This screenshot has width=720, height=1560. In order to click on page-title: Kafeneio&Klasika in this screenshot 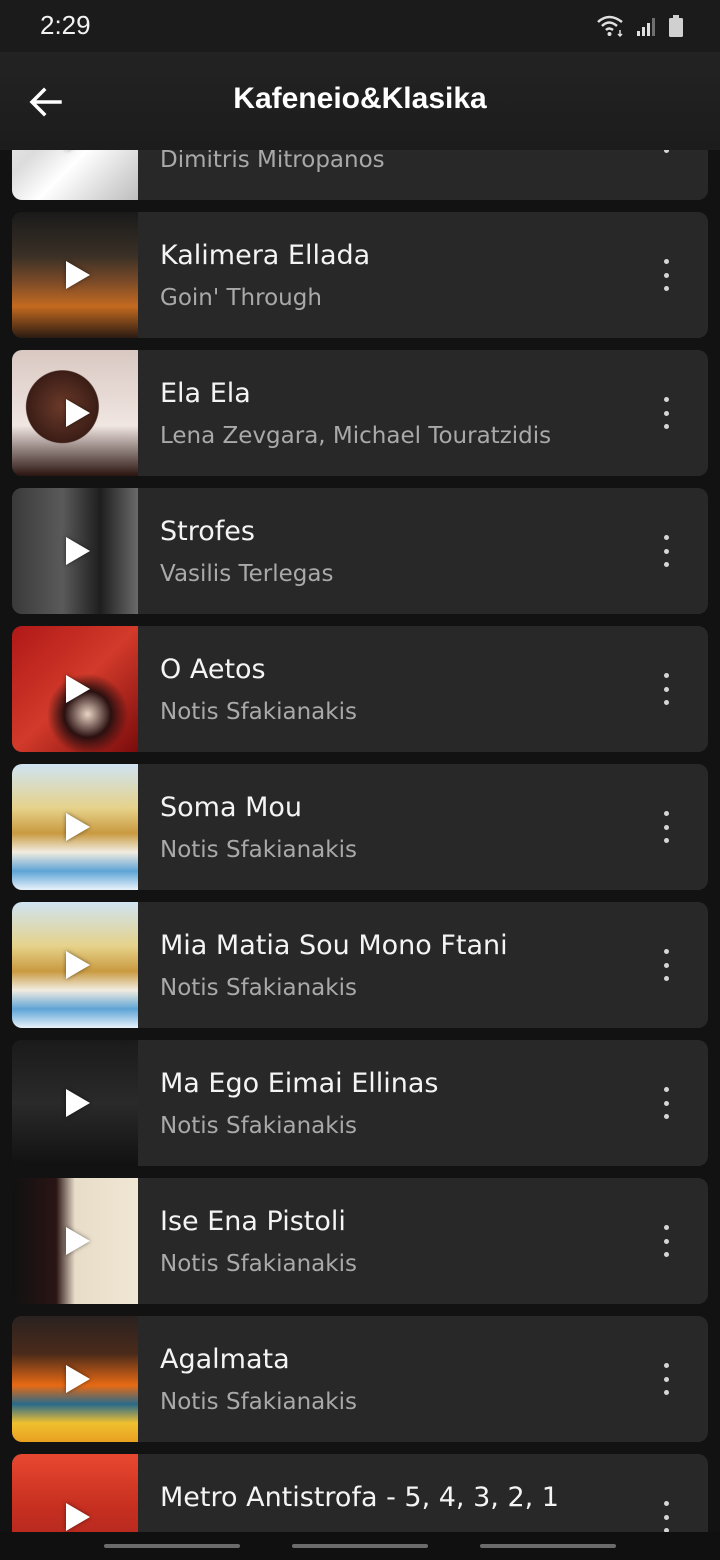, I will do `click(360, 98)`.